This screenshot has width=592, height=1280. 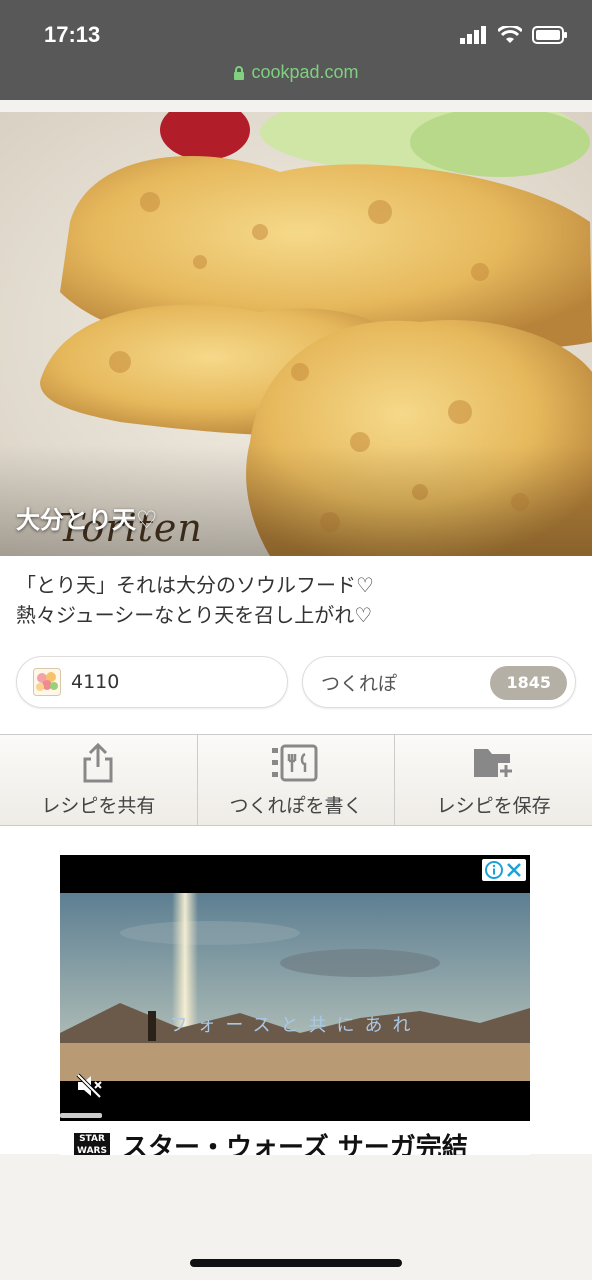 What do you see at coordinates (439, 682) in the screenshot?
I see `tsukurepo-button: つくれぽ 1845` at bounding box center [439, 682].